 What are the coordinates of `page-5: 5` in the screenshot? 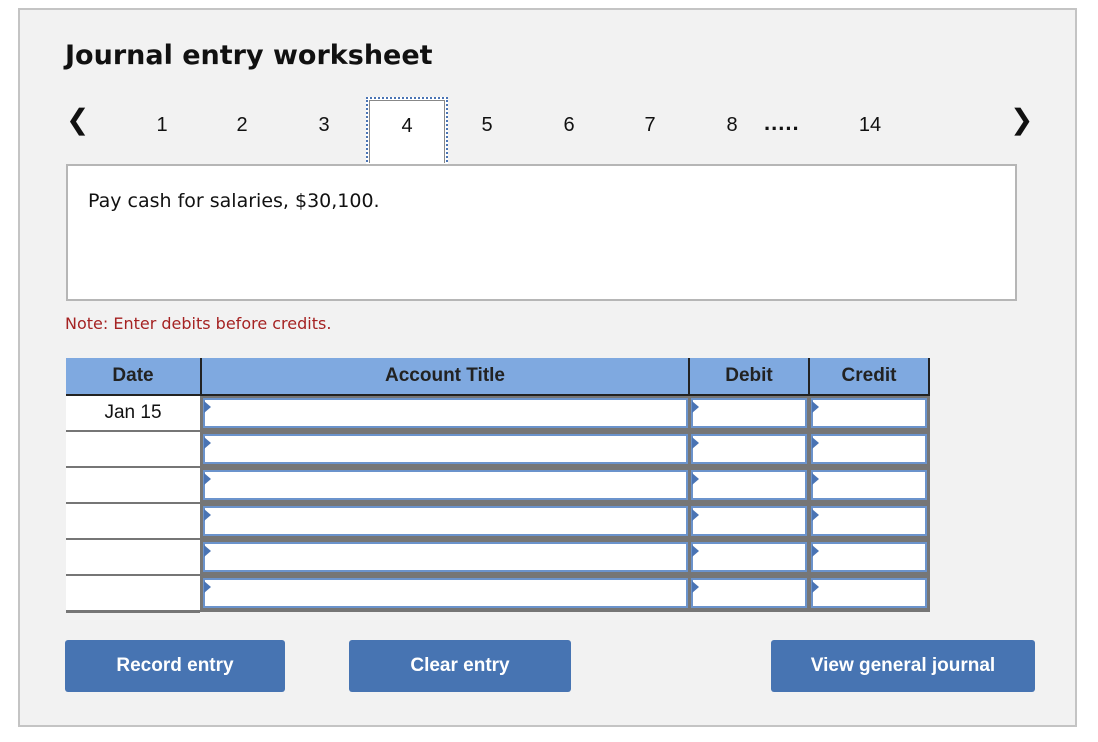 It's located at (486, 125).